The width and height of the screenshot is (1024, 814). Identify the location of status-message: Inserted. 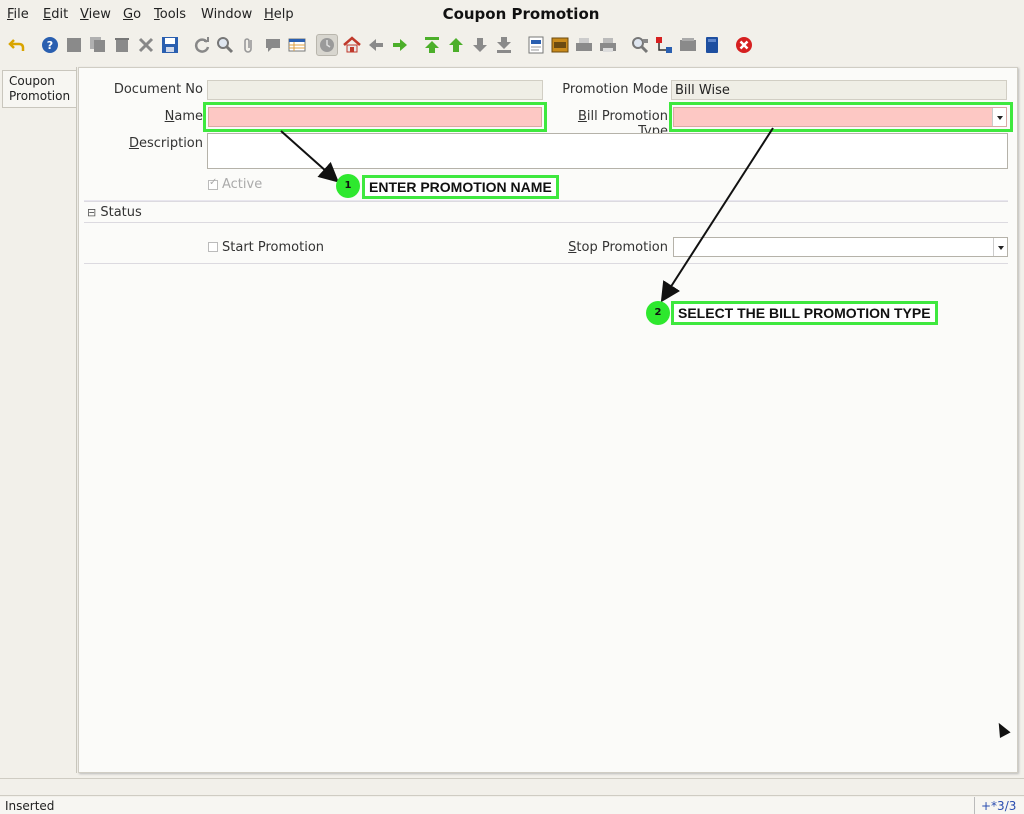
(30, 806).